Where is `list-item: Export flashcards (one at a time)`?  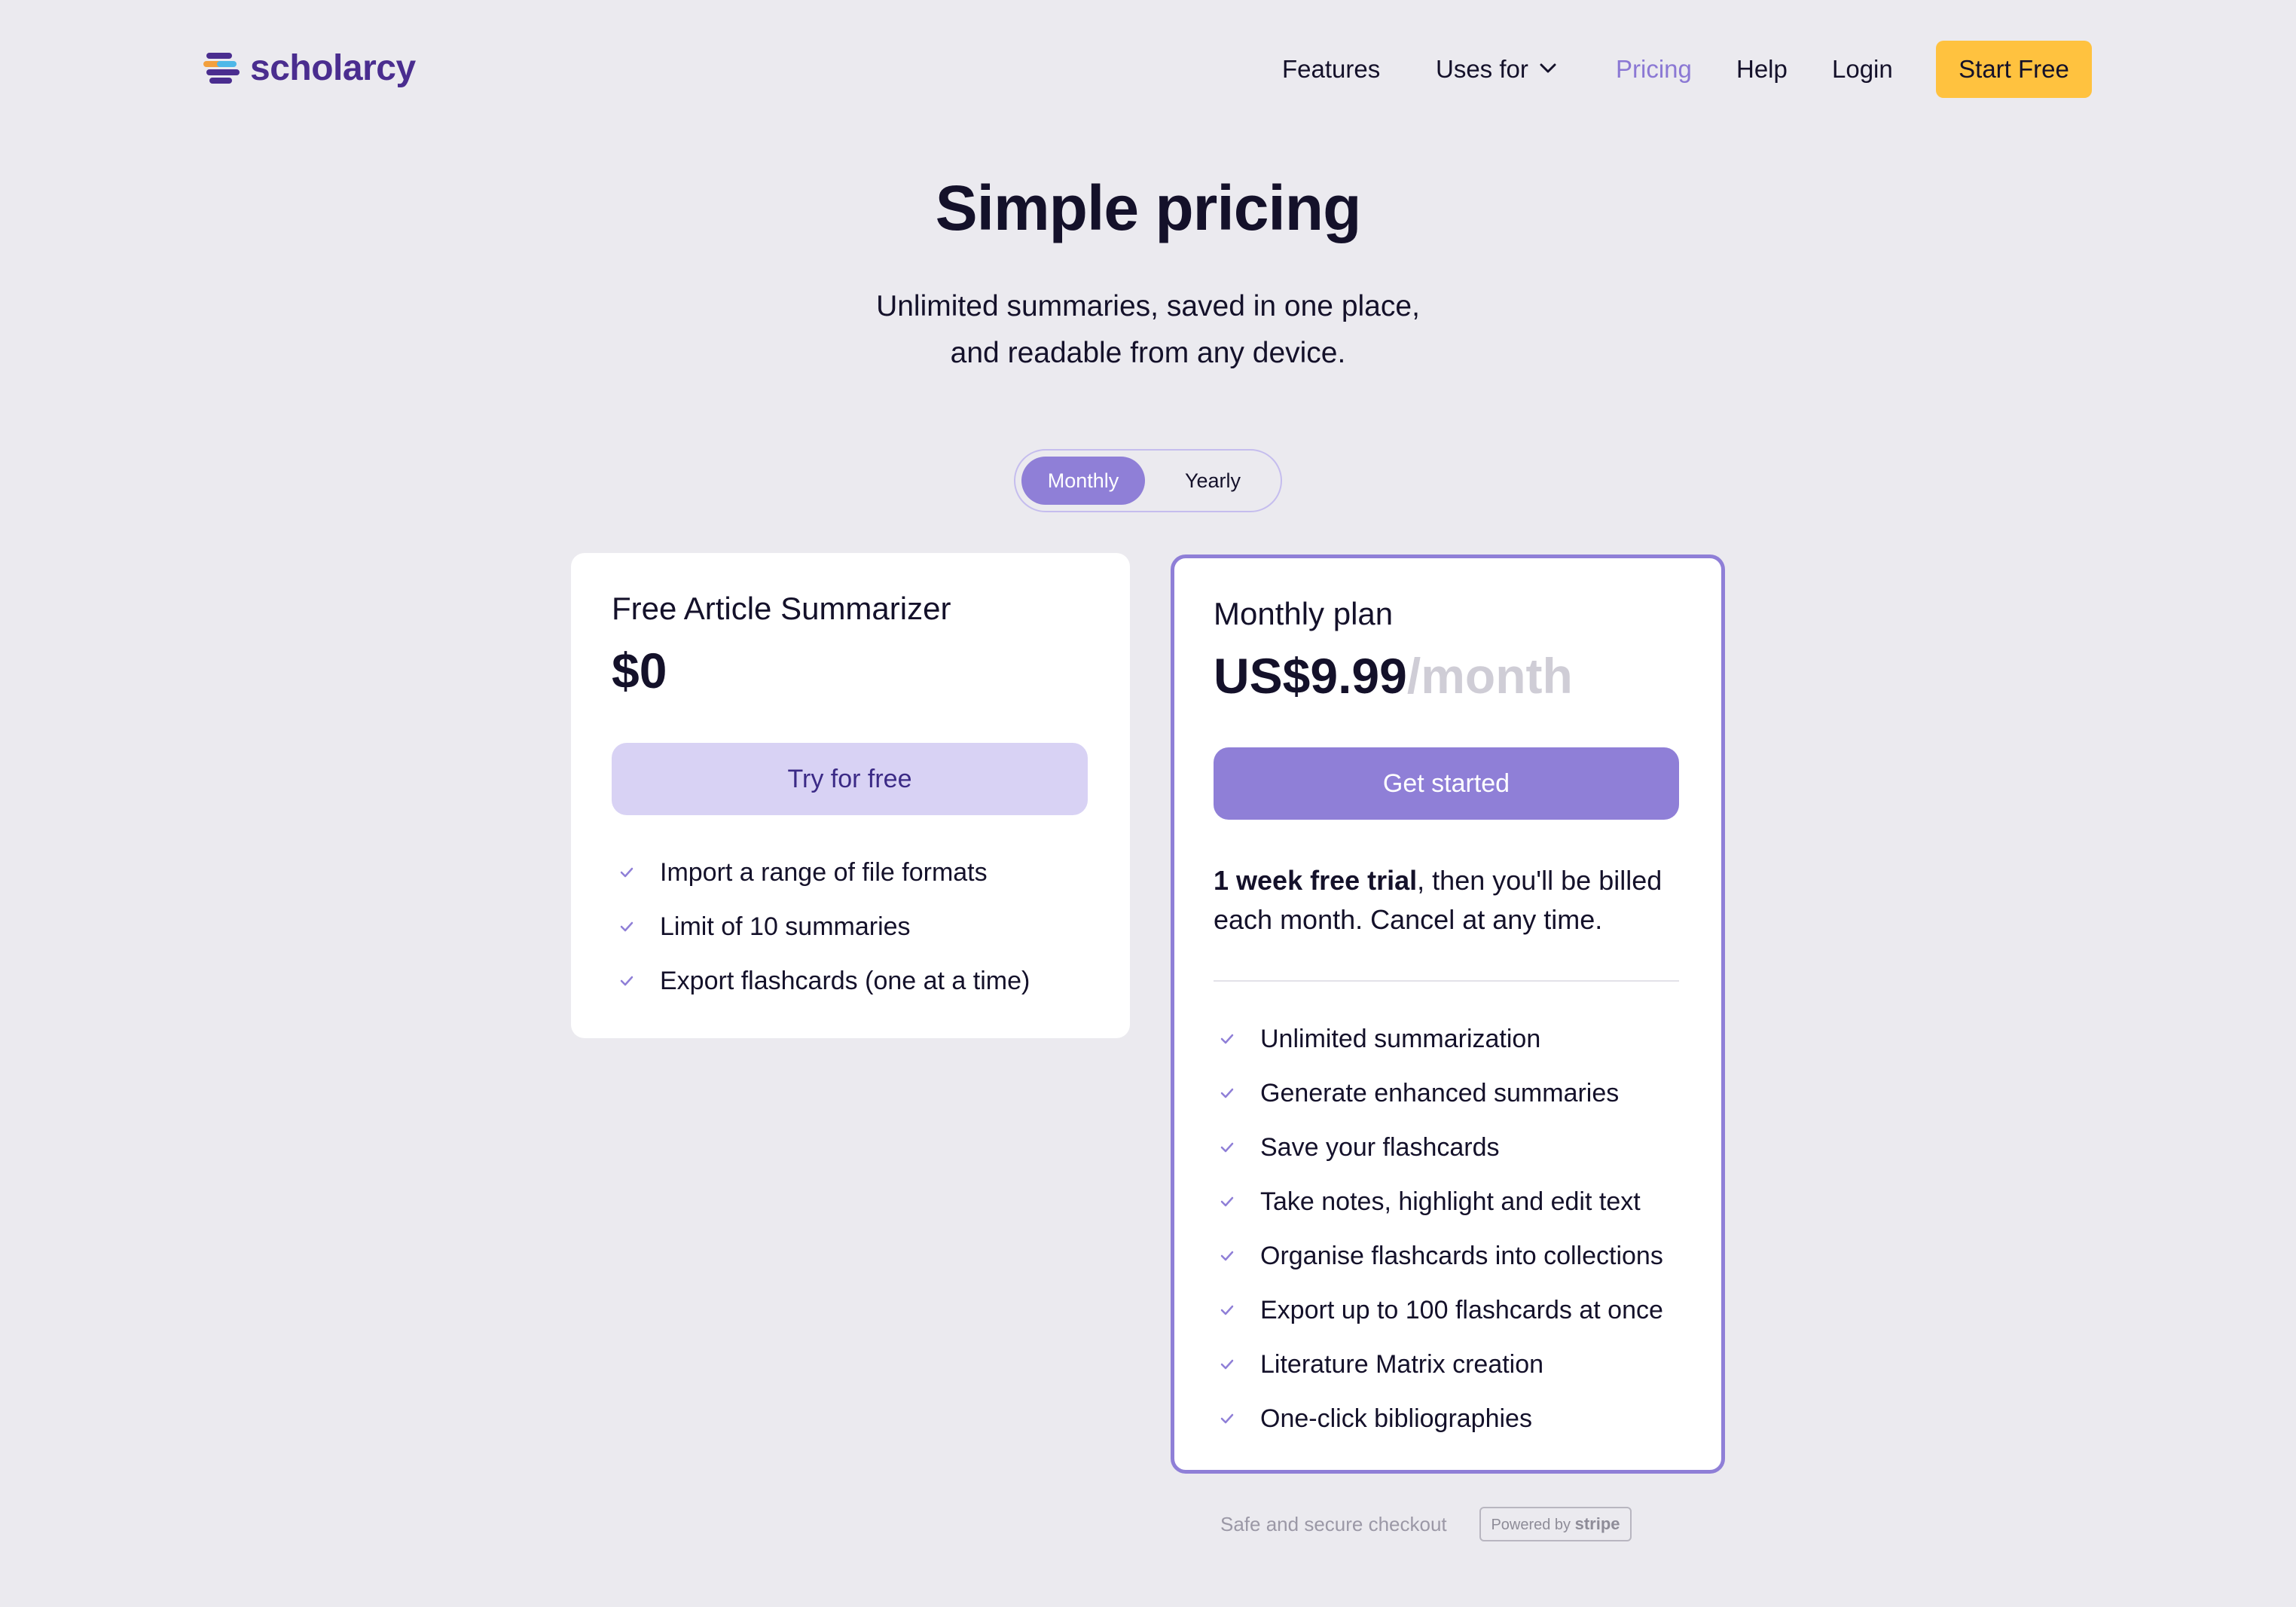 list-item: Export flashcards (one at a time) is located at coordinates (821, 981).